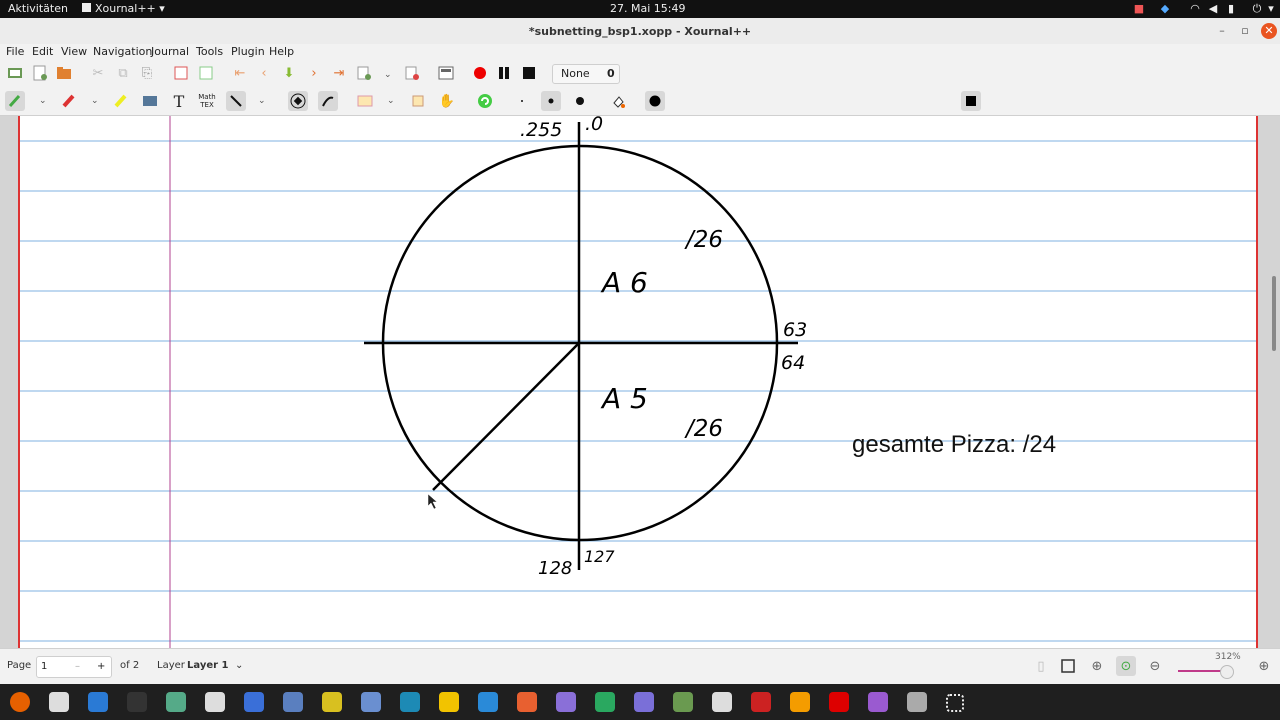  Describe the element at coordinates (254, 702) in the screenshot. I see `notes-icon` at that location.